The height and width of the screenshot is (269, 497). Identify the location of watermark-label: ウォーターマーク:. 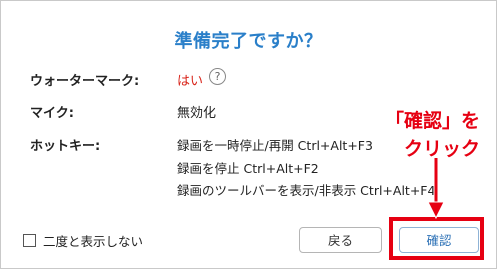
(85, 81).